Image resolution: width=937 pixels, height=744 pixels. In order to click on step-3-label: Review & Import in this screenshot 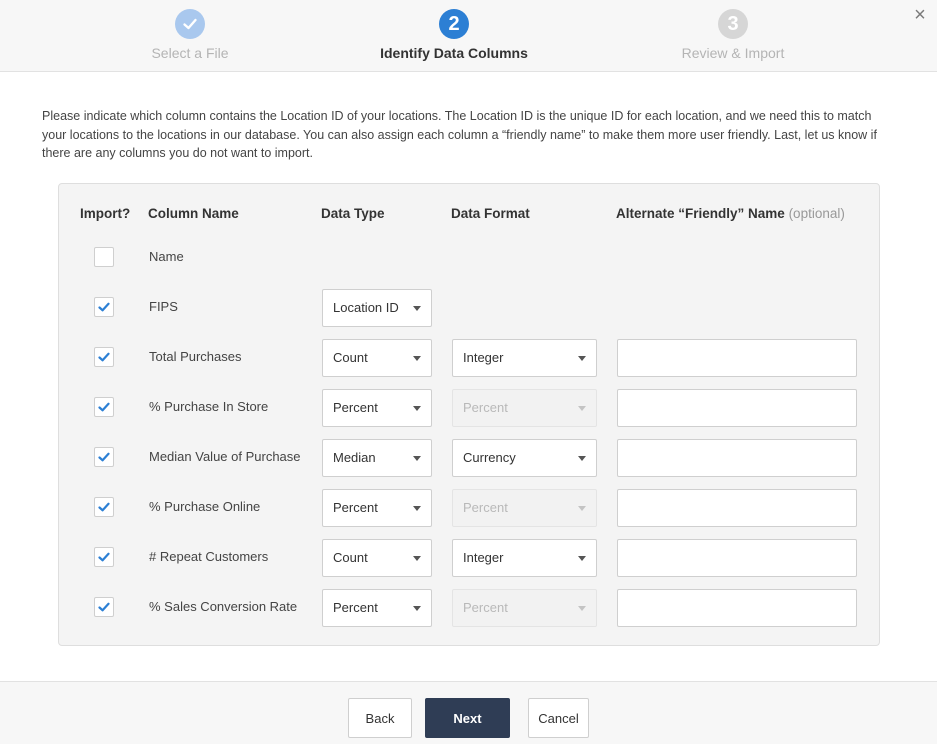, I will do `click(733, 53)`.